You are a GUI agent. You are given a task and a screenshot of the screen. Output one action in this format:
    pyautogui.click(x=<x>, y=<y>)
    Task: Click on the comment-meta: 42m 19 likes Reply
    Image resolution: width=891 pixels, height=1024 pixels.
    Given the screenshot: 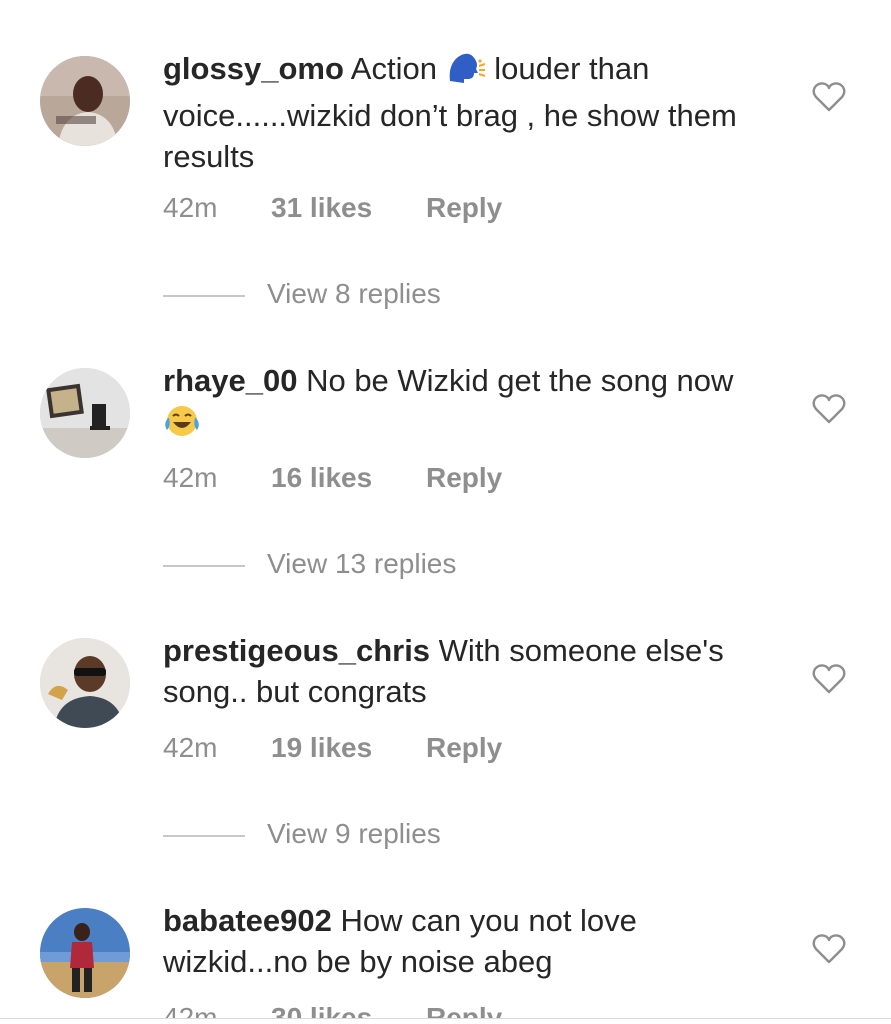 What is the action you would take?
    pyautogui.click(x=332, y=748)
    